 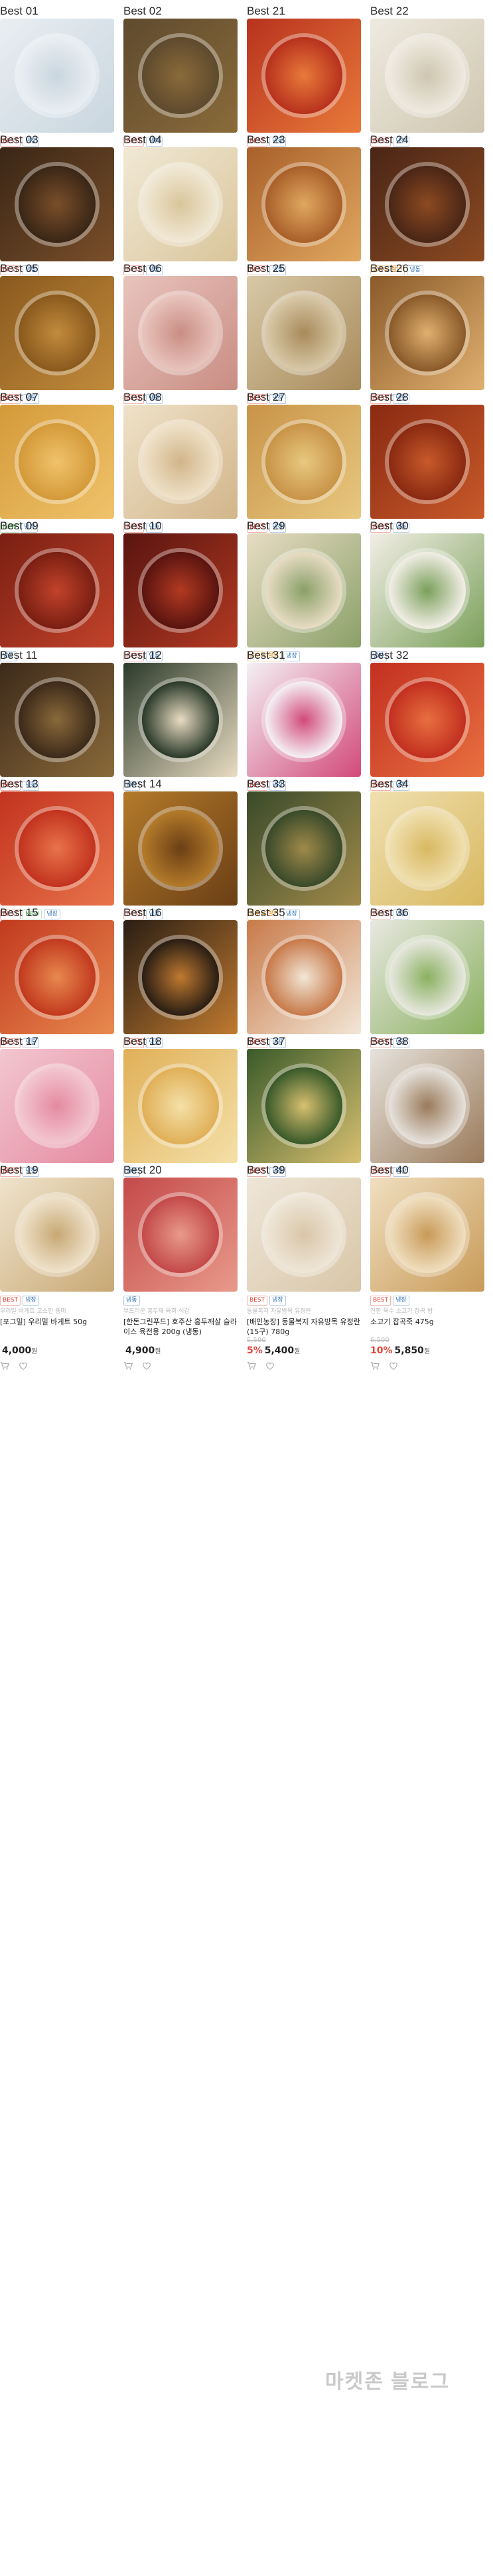 I want to click on product-rank: Best 24, so click(x=389, y=140).